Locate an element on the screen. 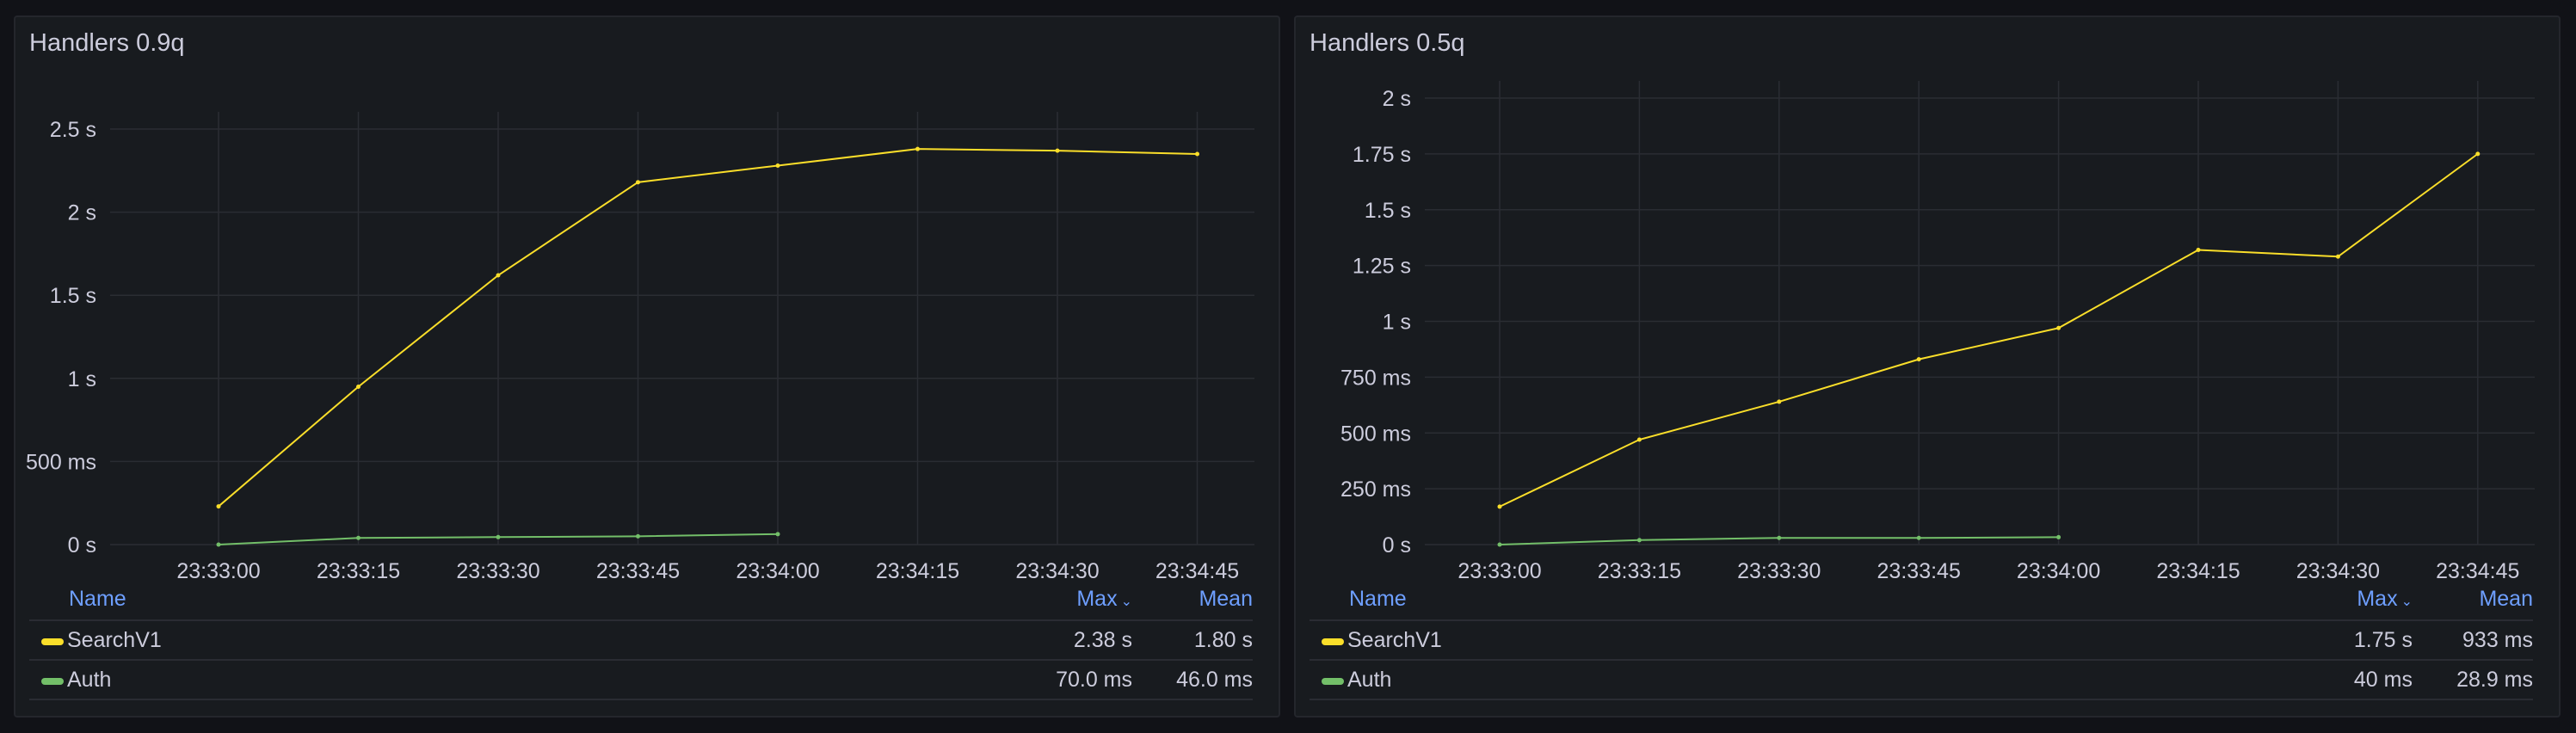 This screenshot has width=2576, height=733. legend-row-searchv1: SearchV1 2.38 s 1.80 s is located at coordinates (641, 641).